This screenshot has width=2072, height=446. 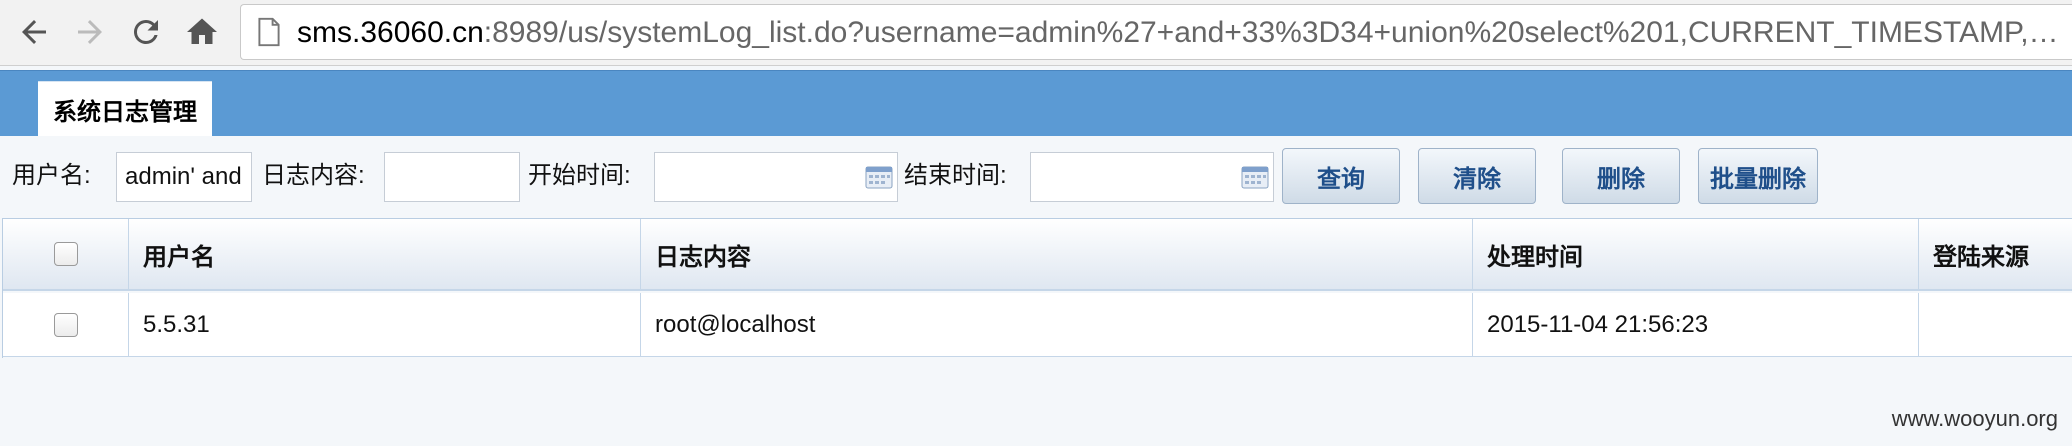 I want to click on page-icon, so click(x=269, y=32).